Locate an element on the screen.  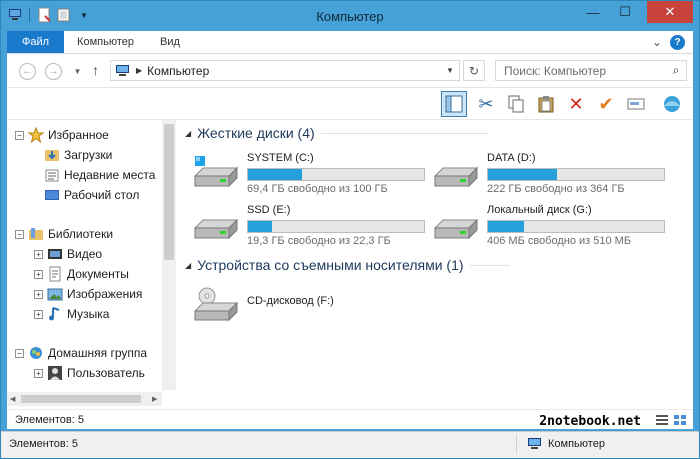
status-location: Компьютер is located at coordinates (566, 444).